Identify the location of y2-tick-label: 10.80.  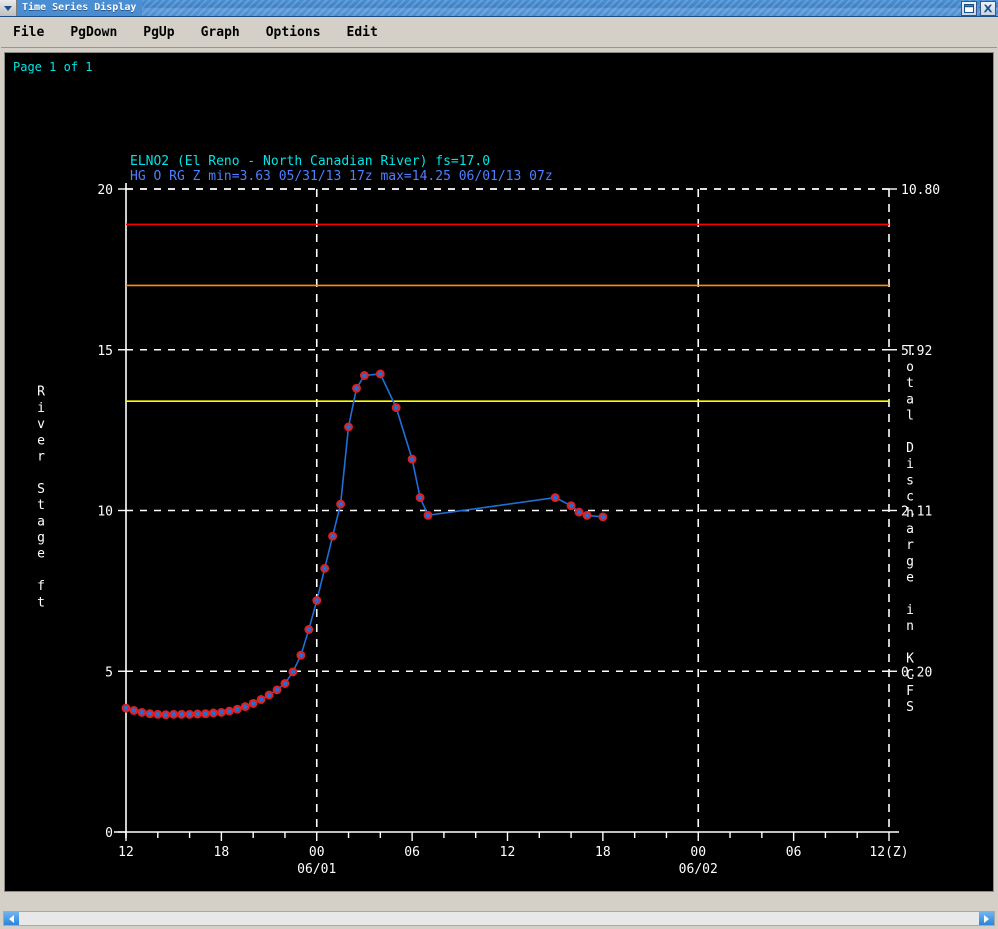
(920, 190).